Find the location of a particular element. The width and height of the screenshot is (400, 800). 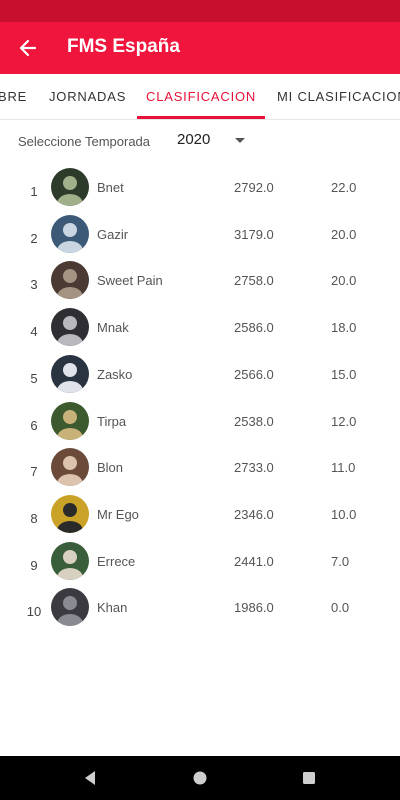

tab-calendario: BRE is located at coordinates (13, 96).